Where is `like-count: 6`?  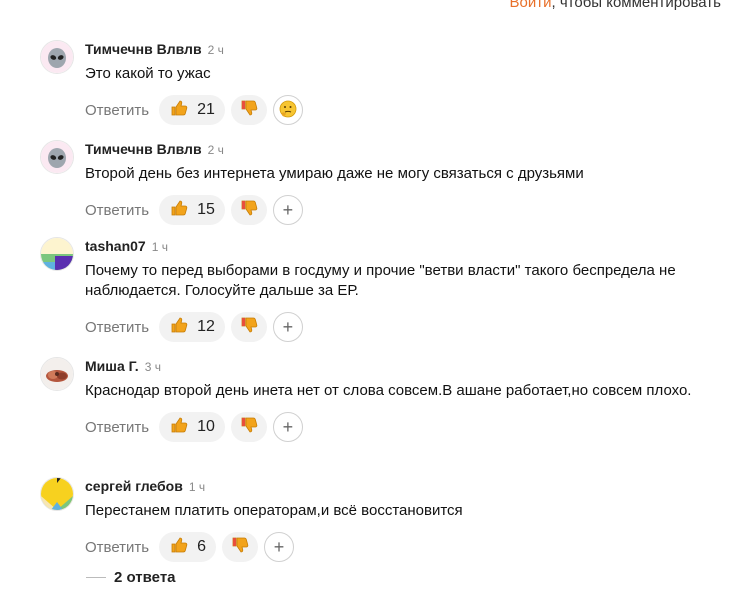 like-count: 6 is located at coordinates (202, 546).